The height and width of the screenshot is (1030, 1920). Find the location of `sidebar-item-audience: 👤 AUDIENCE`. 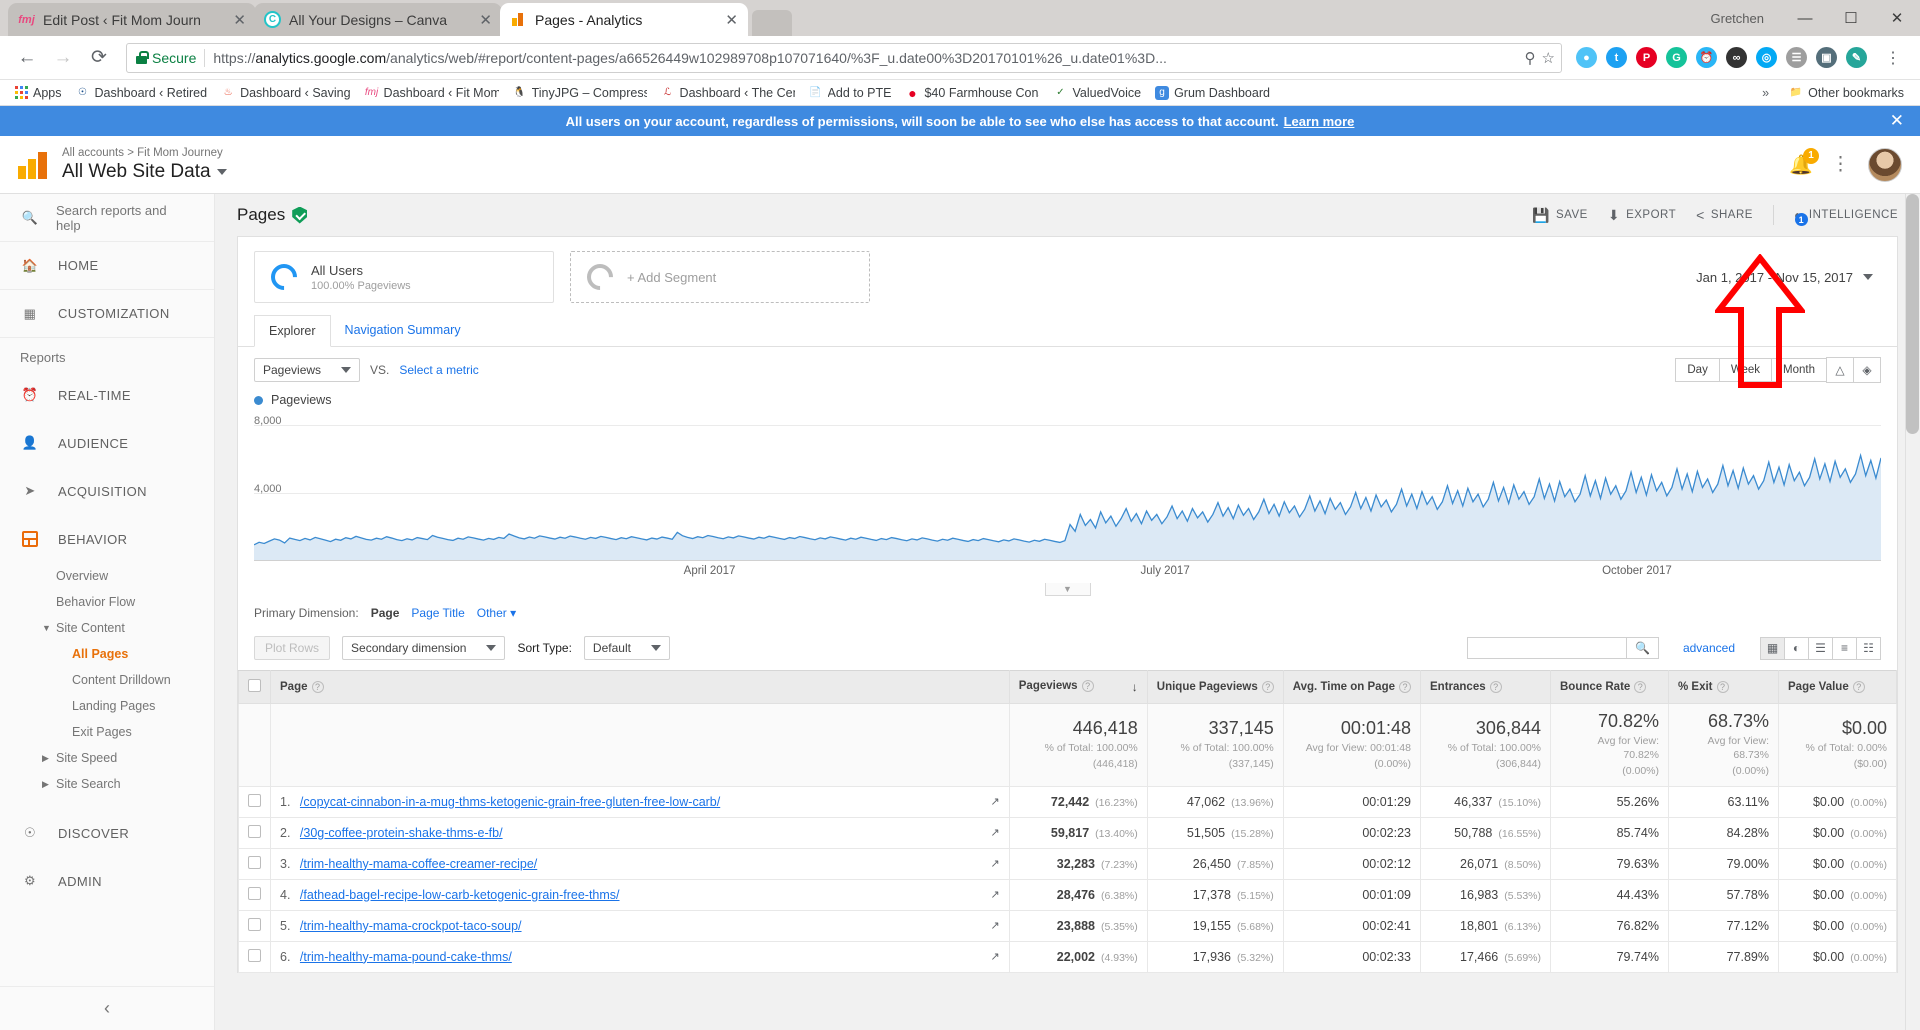

sidebar-item-audience: 👤 AUDIENCE is located at coordinates (107, 443).